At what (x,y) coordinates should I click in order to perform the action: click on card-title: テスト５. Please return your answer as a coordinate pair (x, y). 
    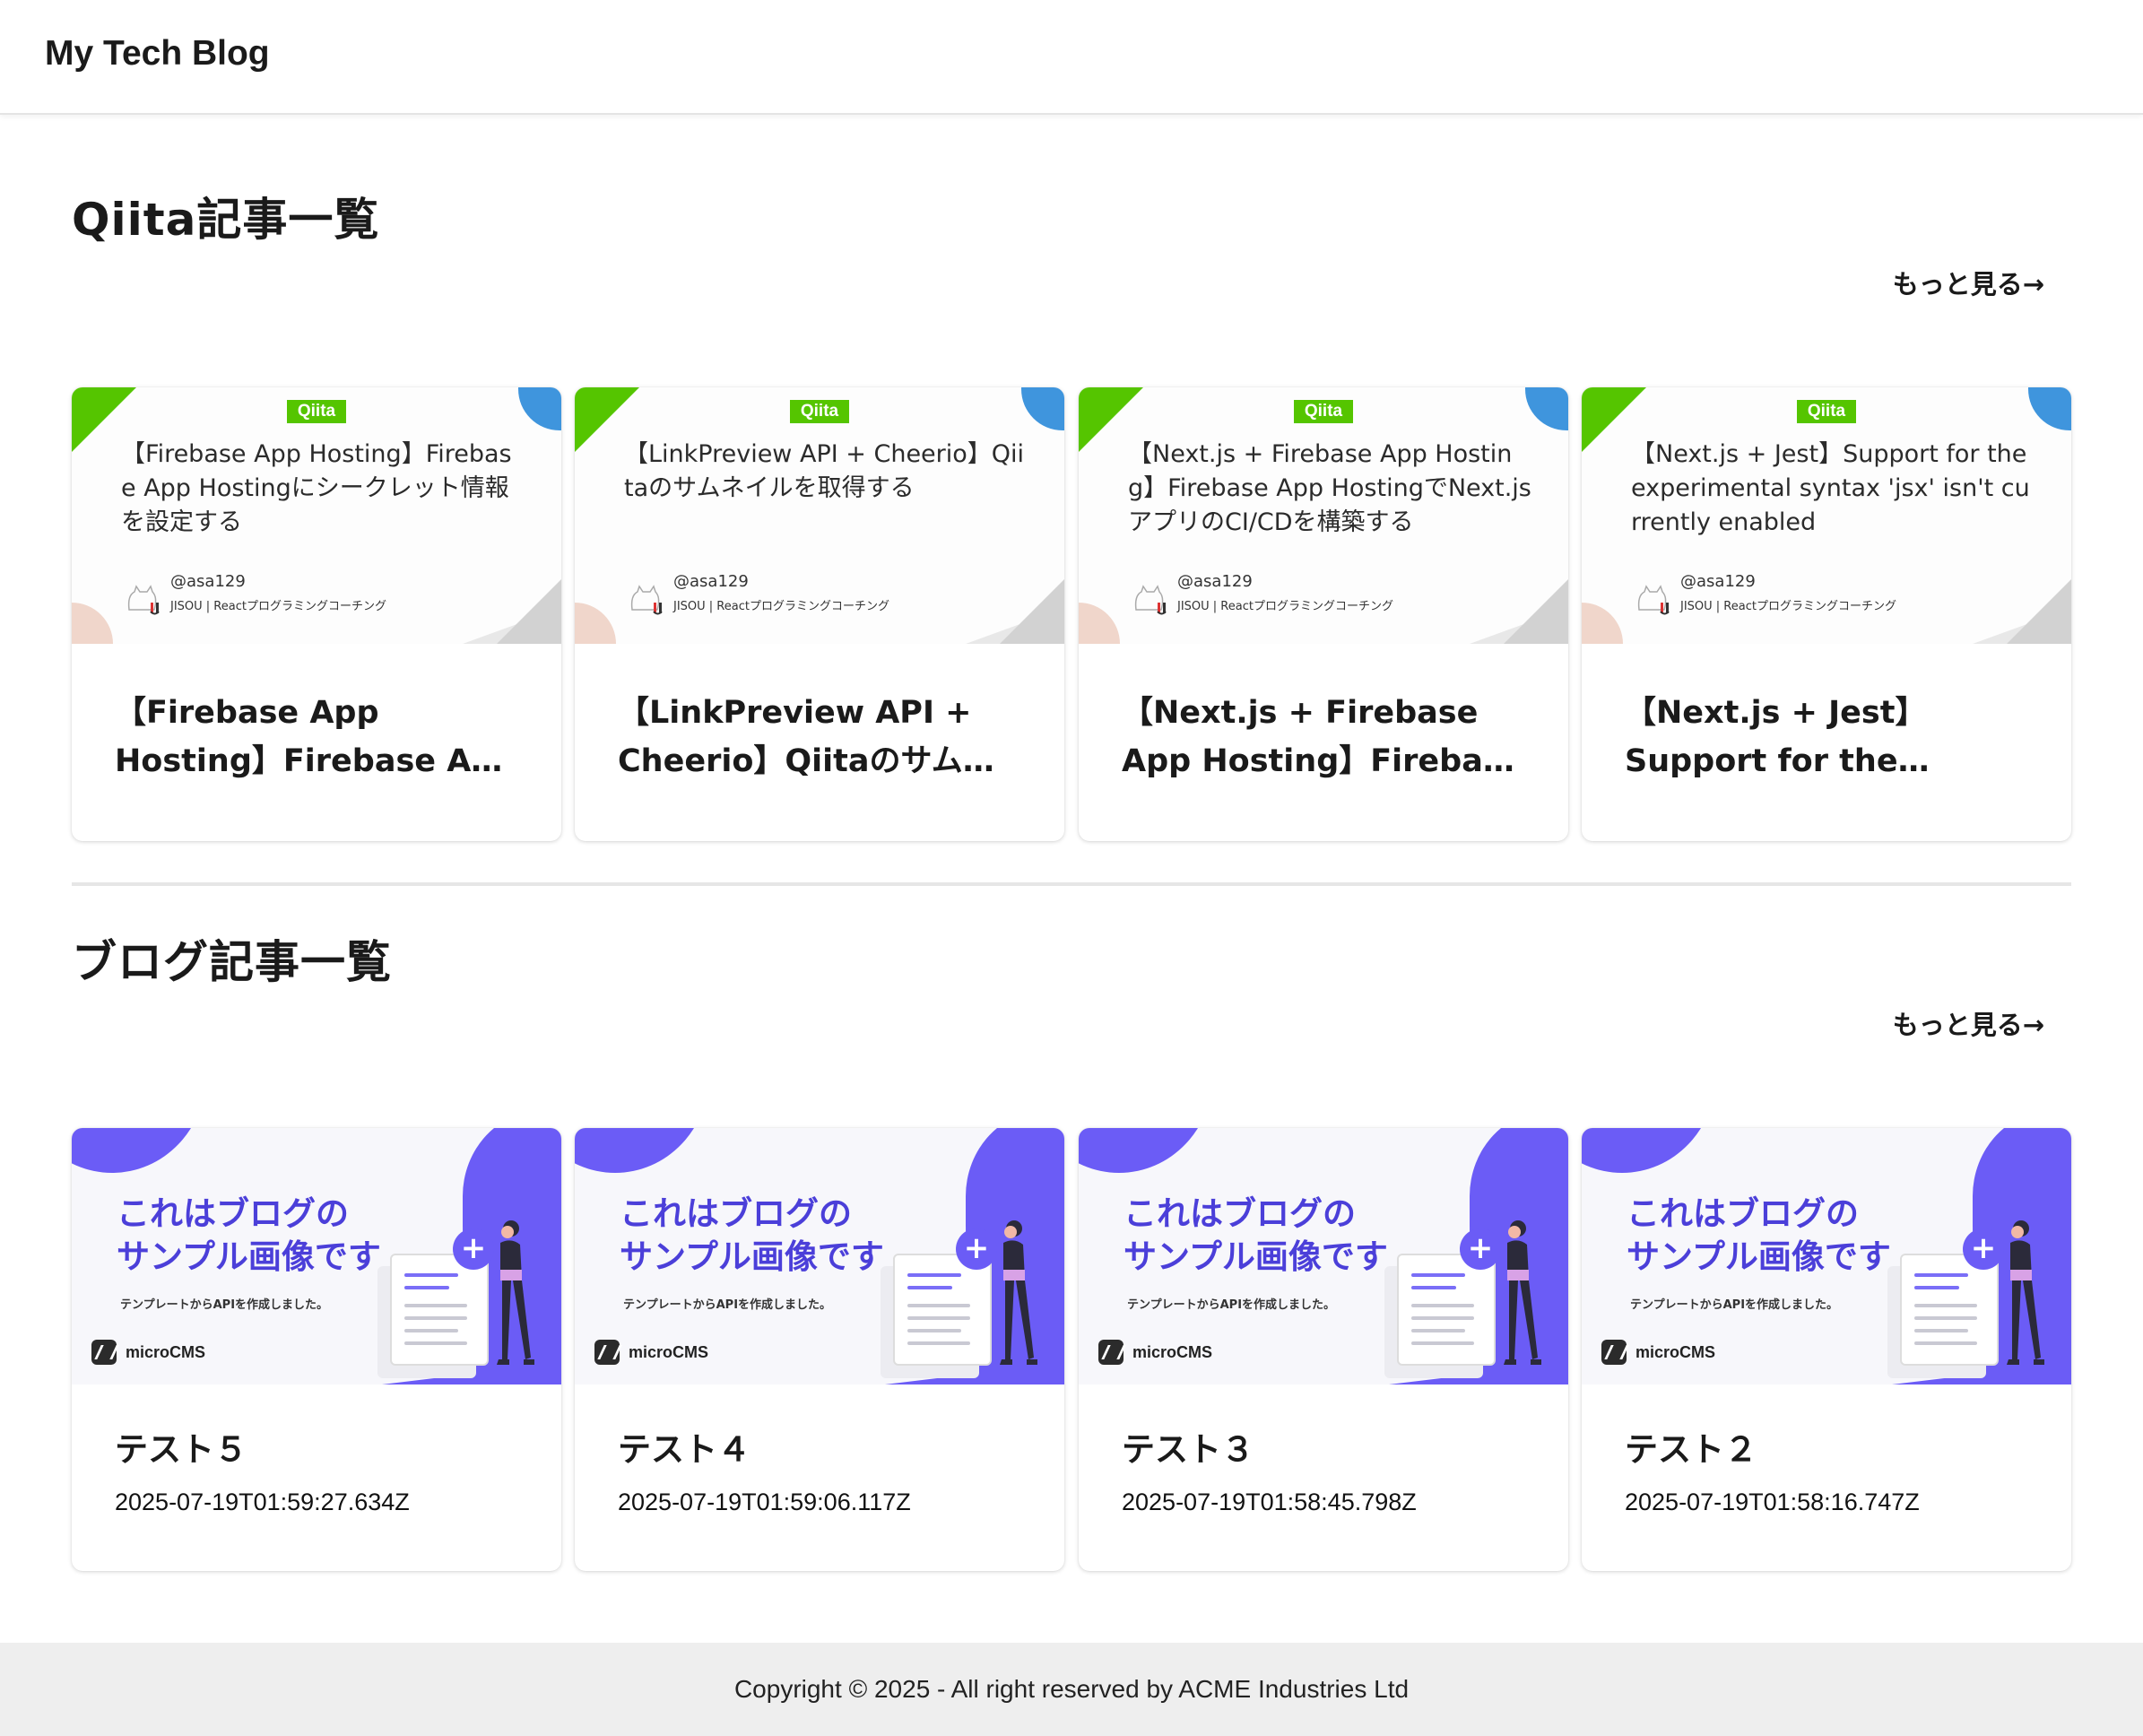
    Looking at the image, I should click on (316, 1450).